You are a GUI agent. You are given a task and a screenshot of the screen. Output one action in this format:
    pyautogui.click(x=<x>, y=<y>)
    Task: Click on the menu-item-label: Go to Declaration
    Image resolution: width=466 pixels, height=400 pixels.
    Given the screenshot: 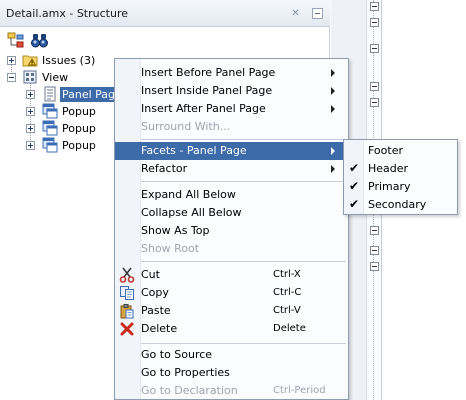 What is the action you would take?
    pyautogui.click(x=189, y=390)
    